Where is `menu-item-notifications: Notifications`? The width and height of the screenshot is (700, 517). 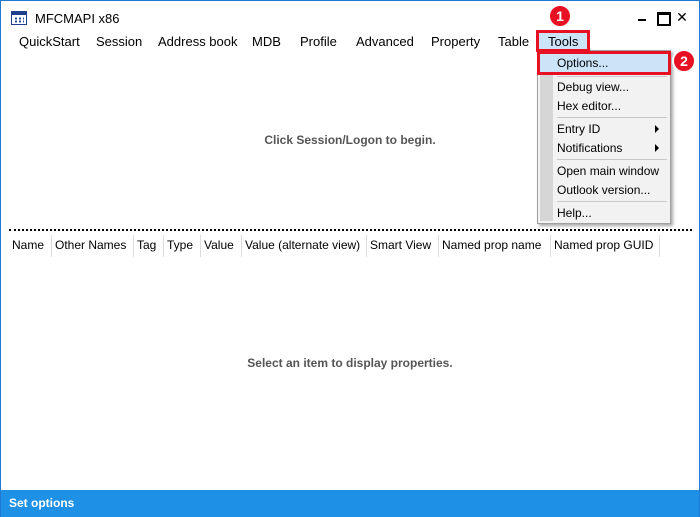 menu-item-notifications: Notifications is located at coordinates (589, 148).